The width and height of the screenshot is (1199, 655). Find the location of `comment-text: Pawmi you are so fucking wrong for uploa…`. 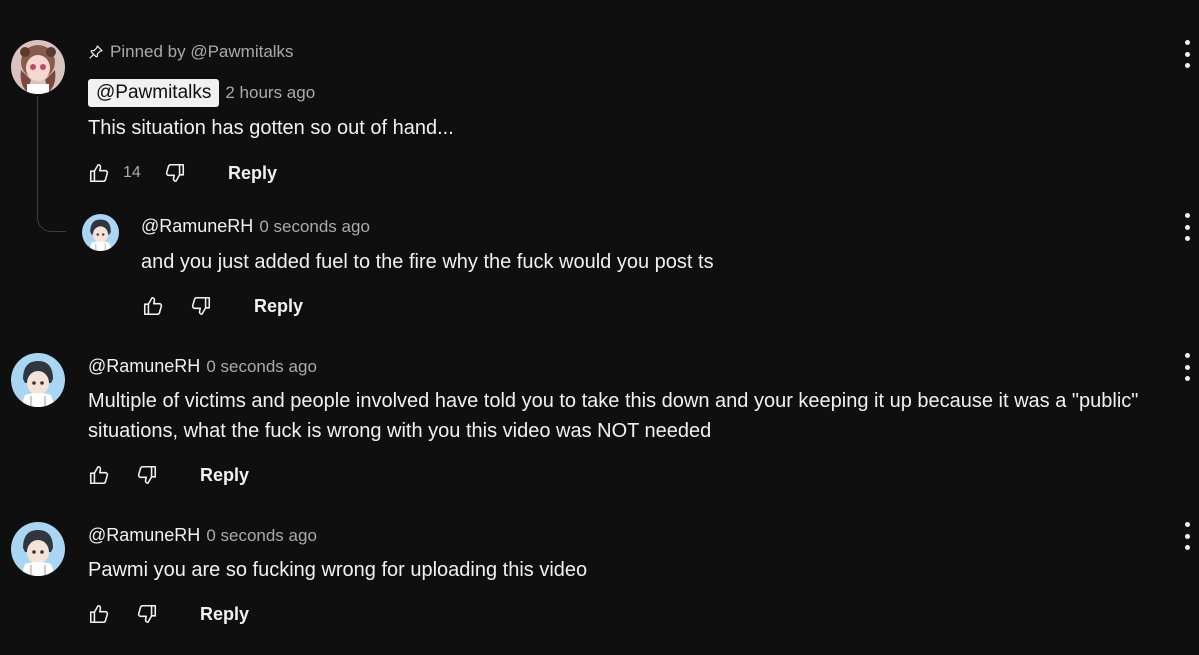

comment-text: Pawmi you are so fucking wrong for uploa… is located at coordinates (338, 570).